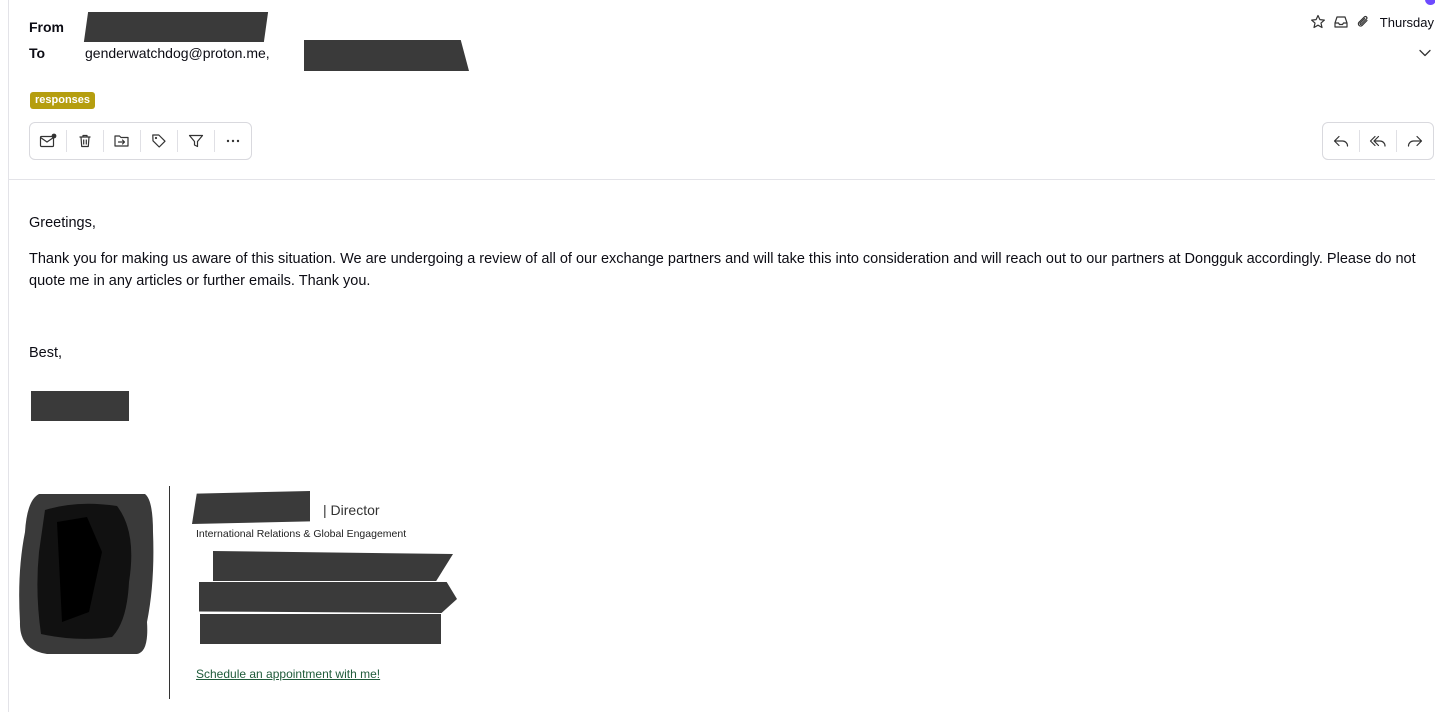 The image size is (1435, 712). Describe the element at coordinates (122, 141) in the screenshot. I see `move-to-folder-icon` at that location.